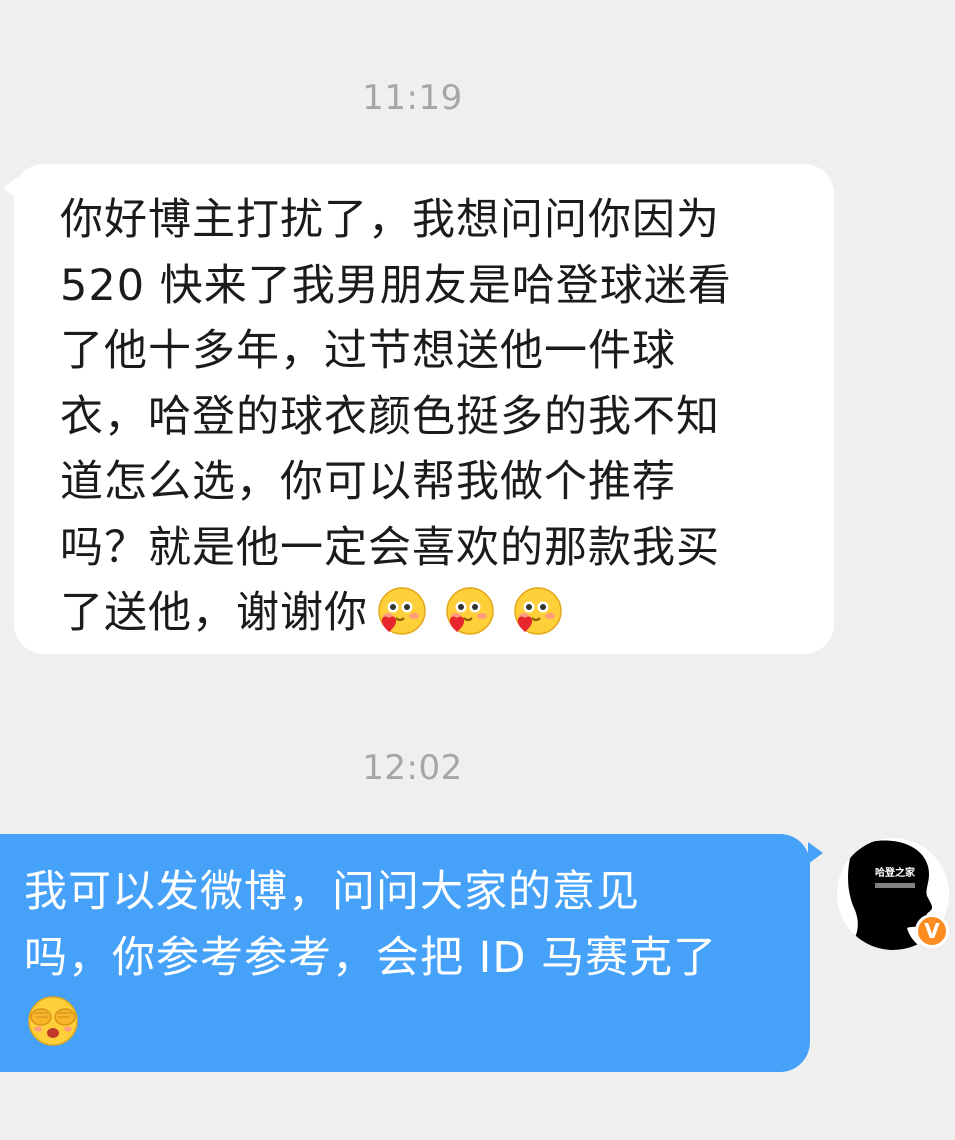 This screenshot has height=1140, width=955. Describe the element at coordinates (895, 885) in the screenshot. I see `avatar-subtext-mark` at that location.